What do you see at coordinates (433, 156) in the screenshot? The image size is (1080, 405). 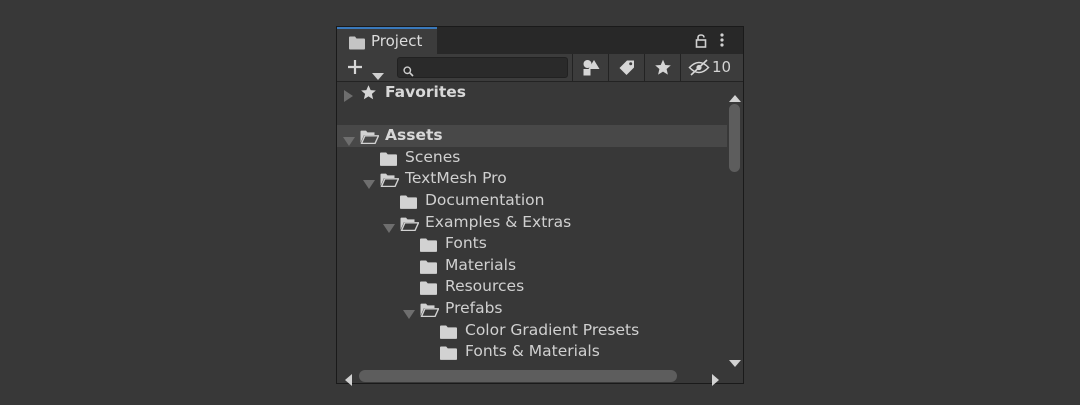 I see `tree-item-label: Scenes` at bounding box center [433, 156].